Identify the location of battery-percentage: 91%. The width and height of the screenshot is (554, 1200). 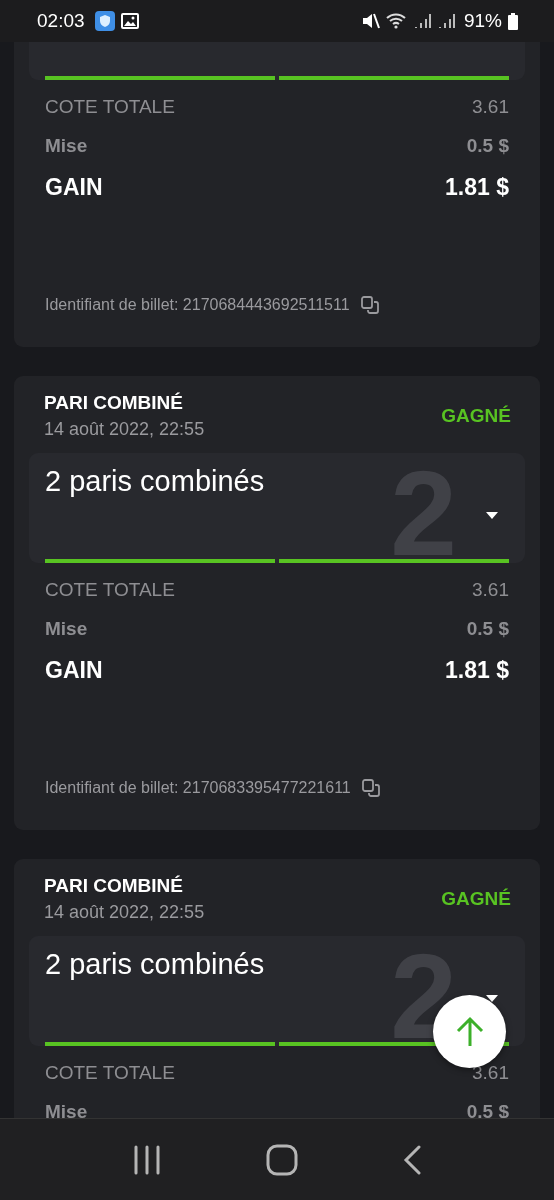
(482, 21).